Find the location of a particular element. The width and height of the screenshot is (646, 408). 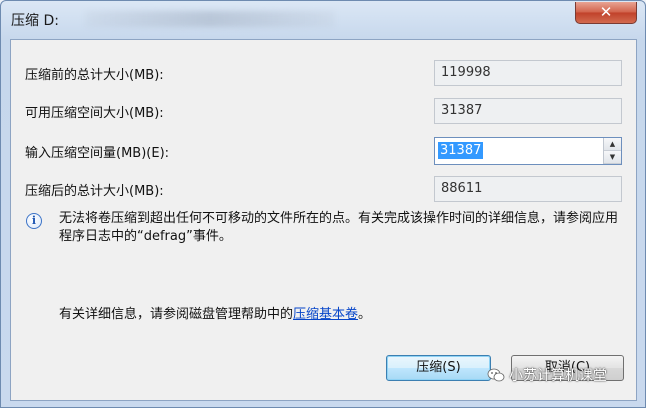

shrink-amount-spinner: ▲ ▼ is located at coordinates (612, 151).